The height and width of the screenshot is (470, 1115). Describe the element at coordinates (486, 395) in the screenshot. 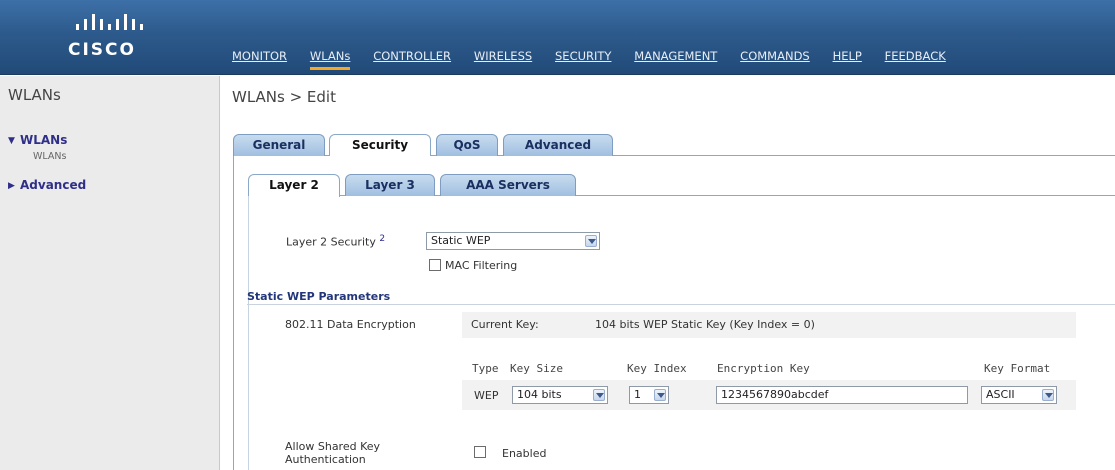

I see `key-type-value: WEP` at that location.